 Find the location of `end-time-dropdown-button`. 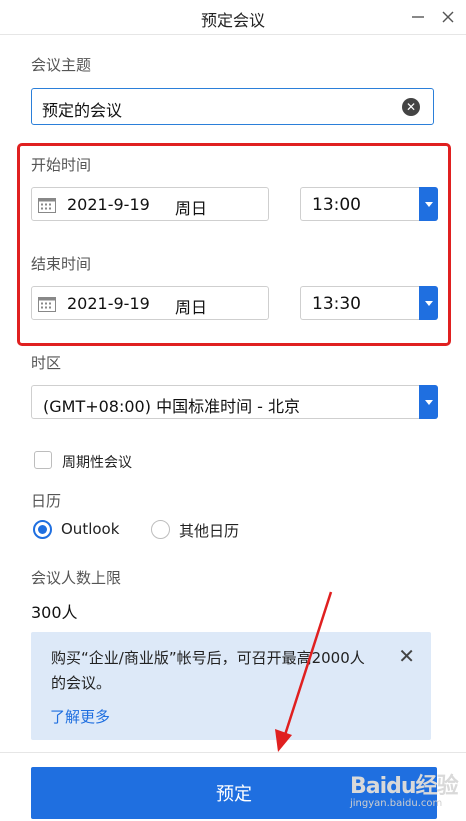

end-time-dropdown-button is located at coordinates (428, 303).